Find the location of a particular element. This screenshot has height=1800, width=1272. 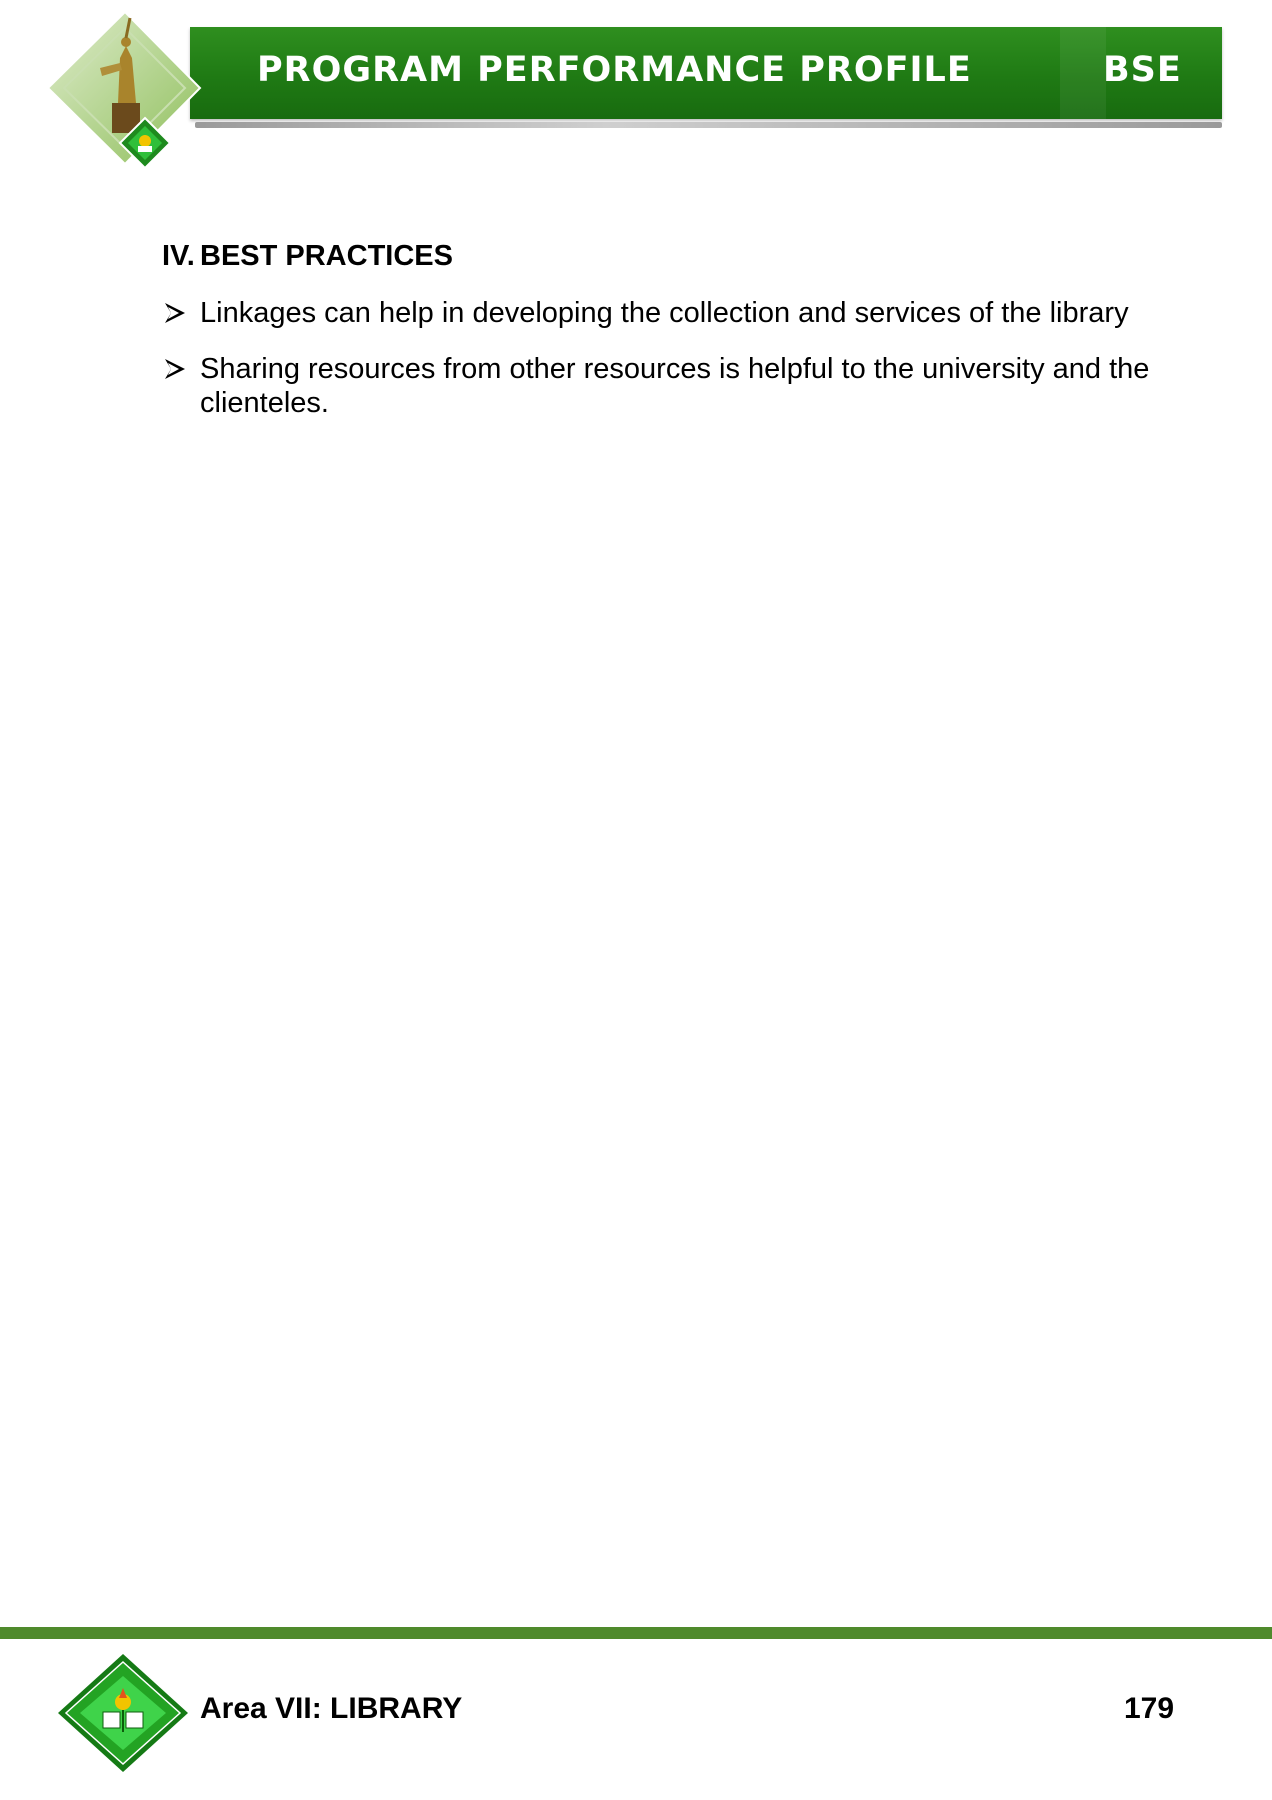

page-header: PROGRAM PERFORMANCE PROFILE BSE is located at coordinates (636, 87).